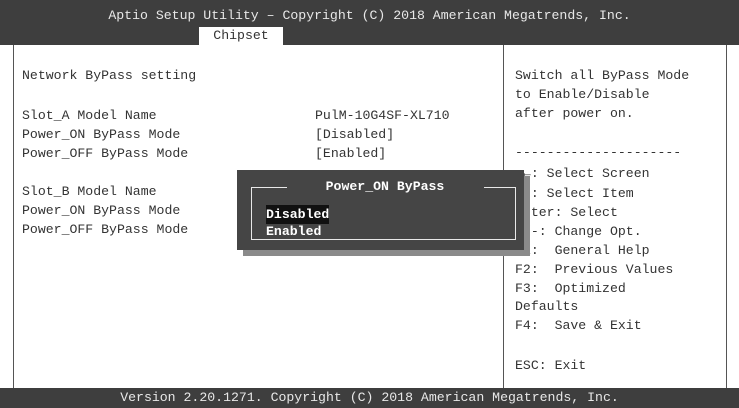 The width and height of the screenshot is (739, 408). Describe the element at coordinates (293, 231) in the screenshot. I see `popup-option-enabled: Enabled` at that location.